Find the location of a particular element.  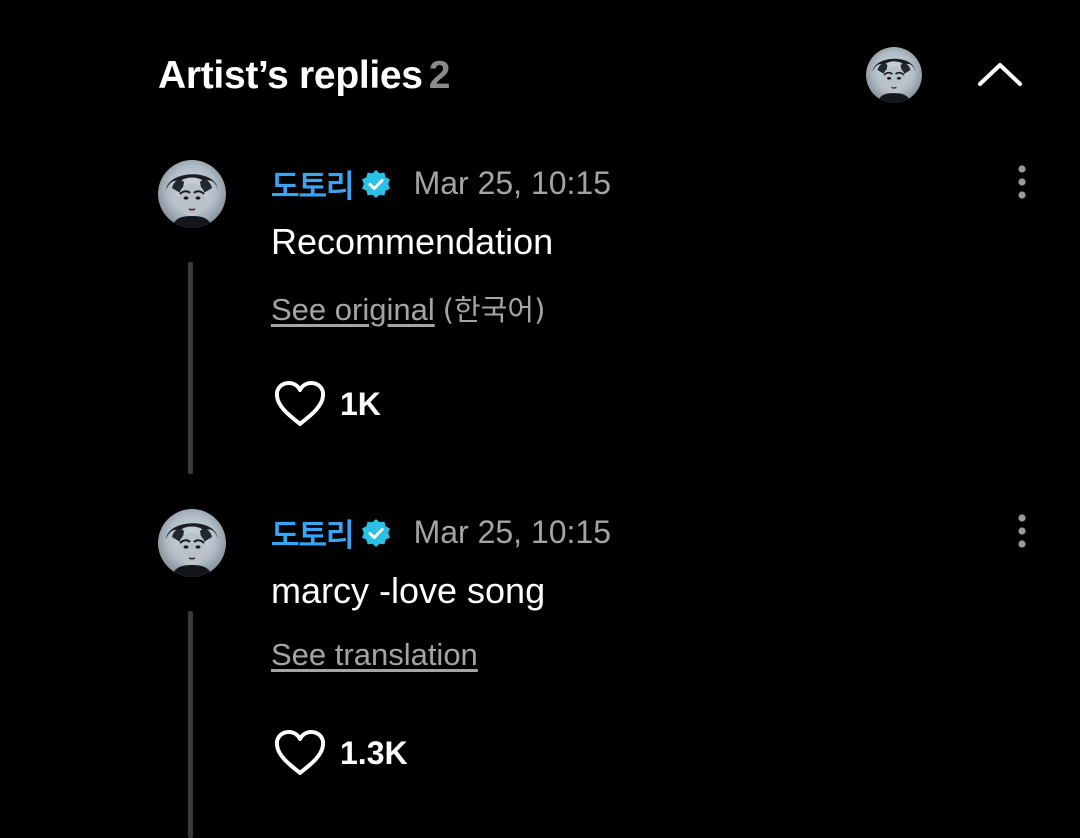

reply-count: 2 is located at coordinates (439, 75).